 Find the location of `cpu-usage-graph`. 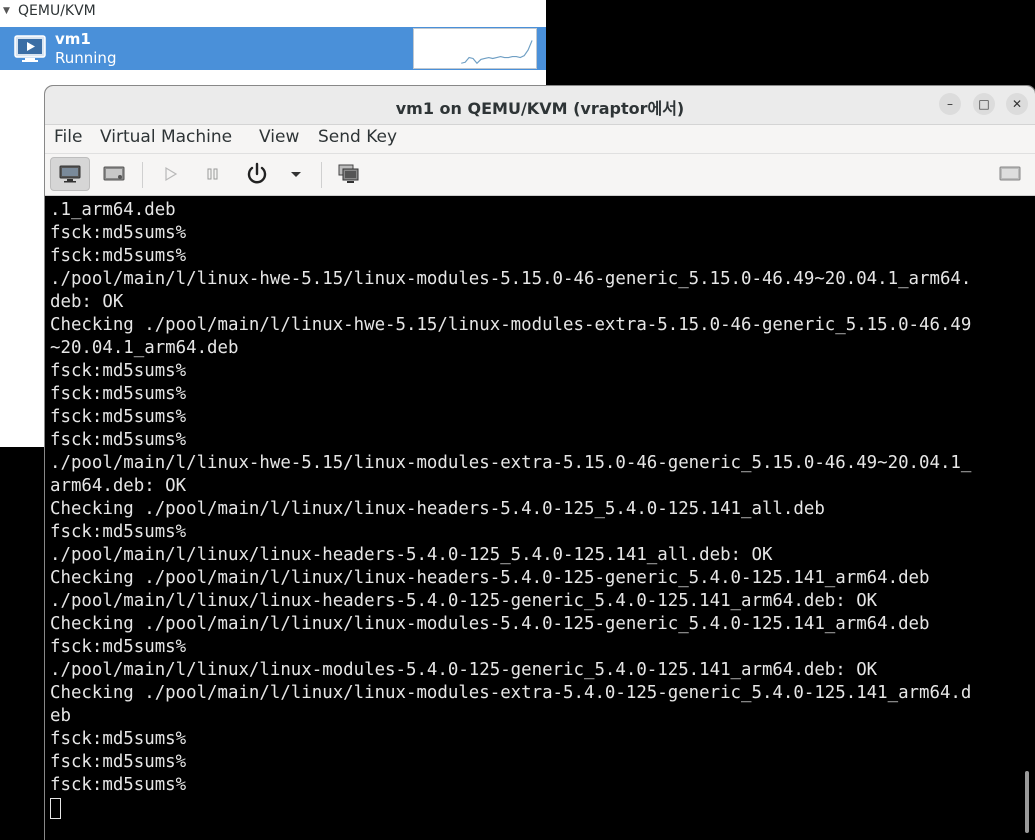

cpu-usage-graph is located at coordinates (475, 48).